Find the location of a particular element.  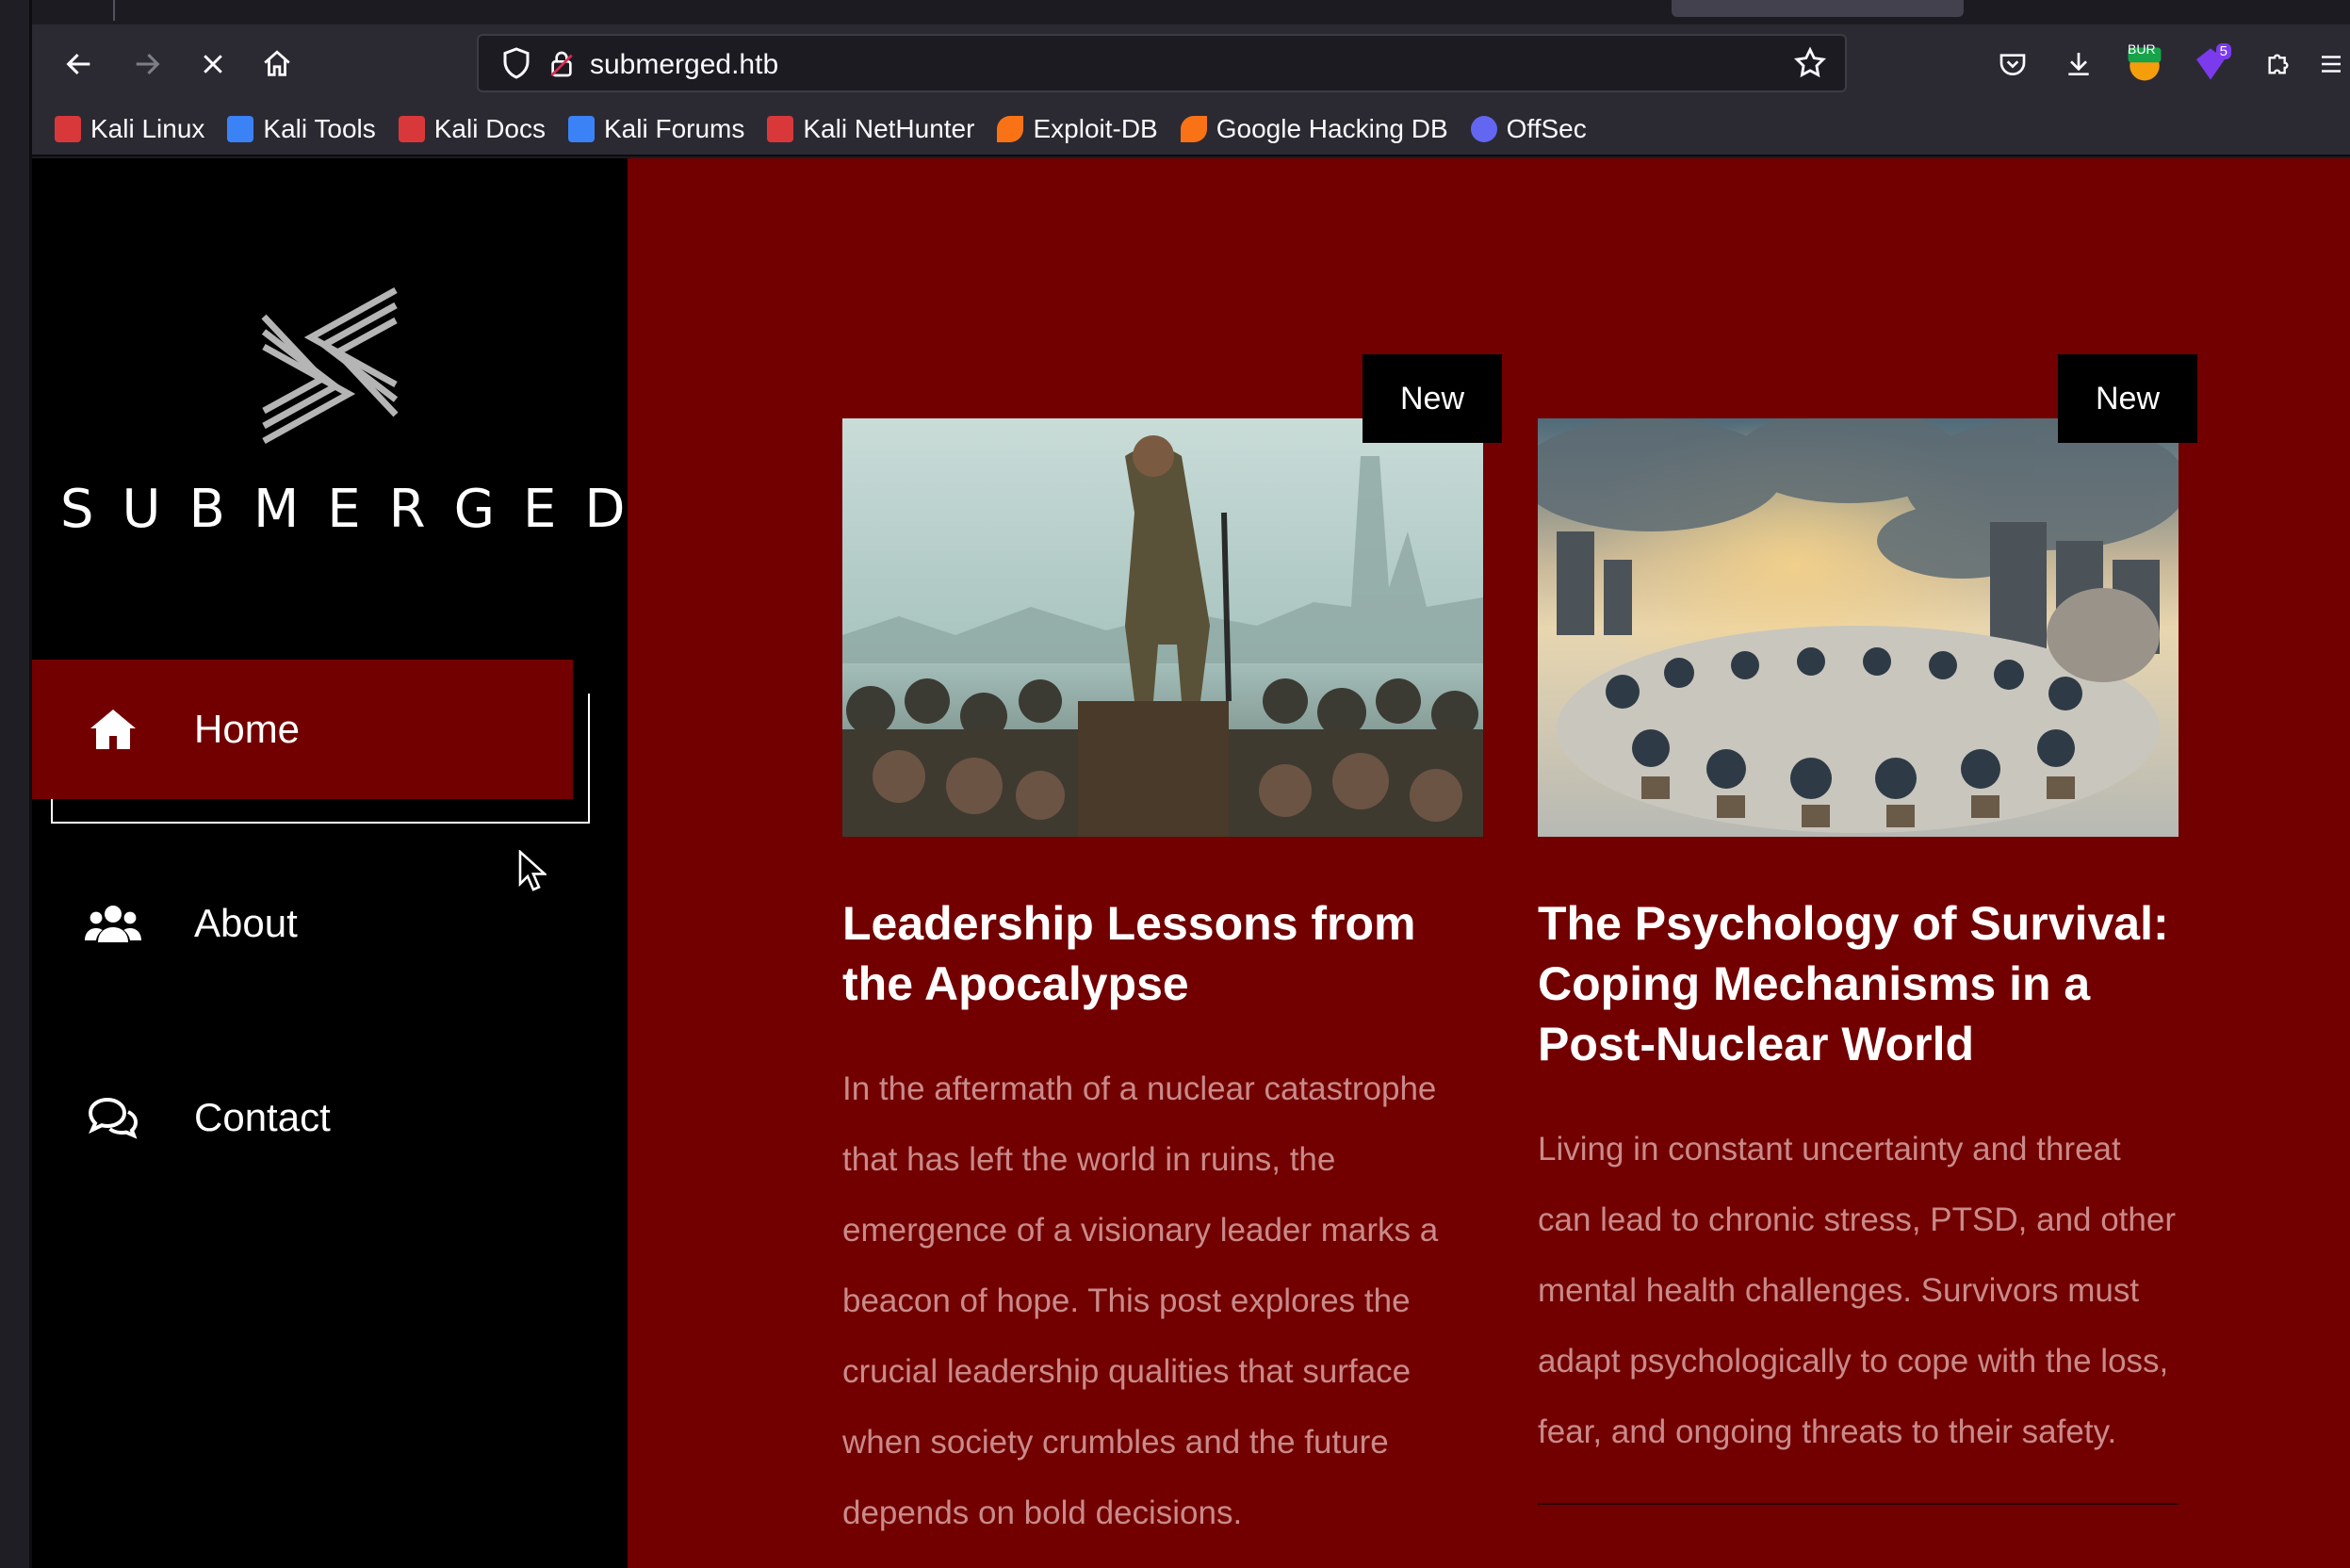

bookmark-kali-nethunter: Kali NetHunter is located at coordinates (870, 129).